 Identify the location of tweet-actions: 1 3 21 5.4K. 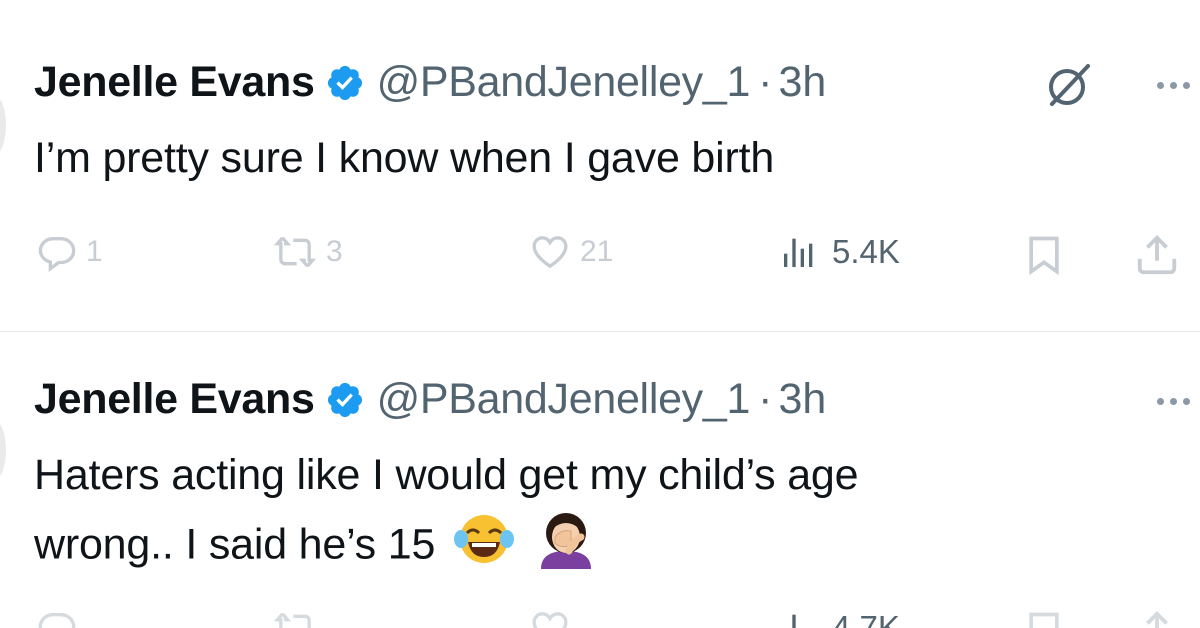
(600, 254).